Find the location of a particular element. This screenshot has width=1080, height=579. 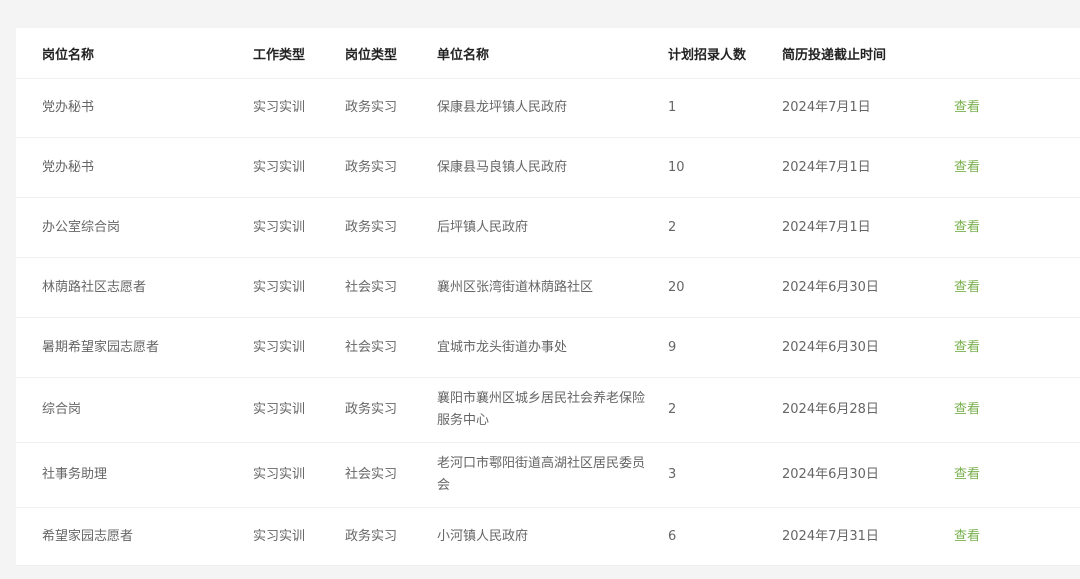

cell-plan-count: 6 is located at coordinates (725, 536).